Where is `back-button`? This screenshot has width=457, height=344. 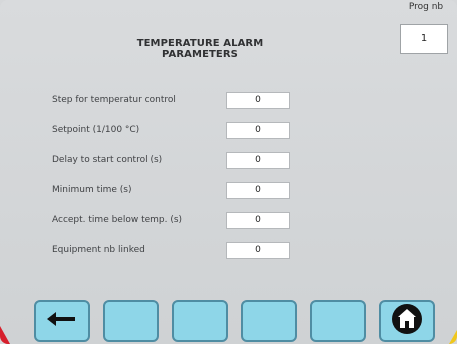 back-button is located at coordinates (62, 321).